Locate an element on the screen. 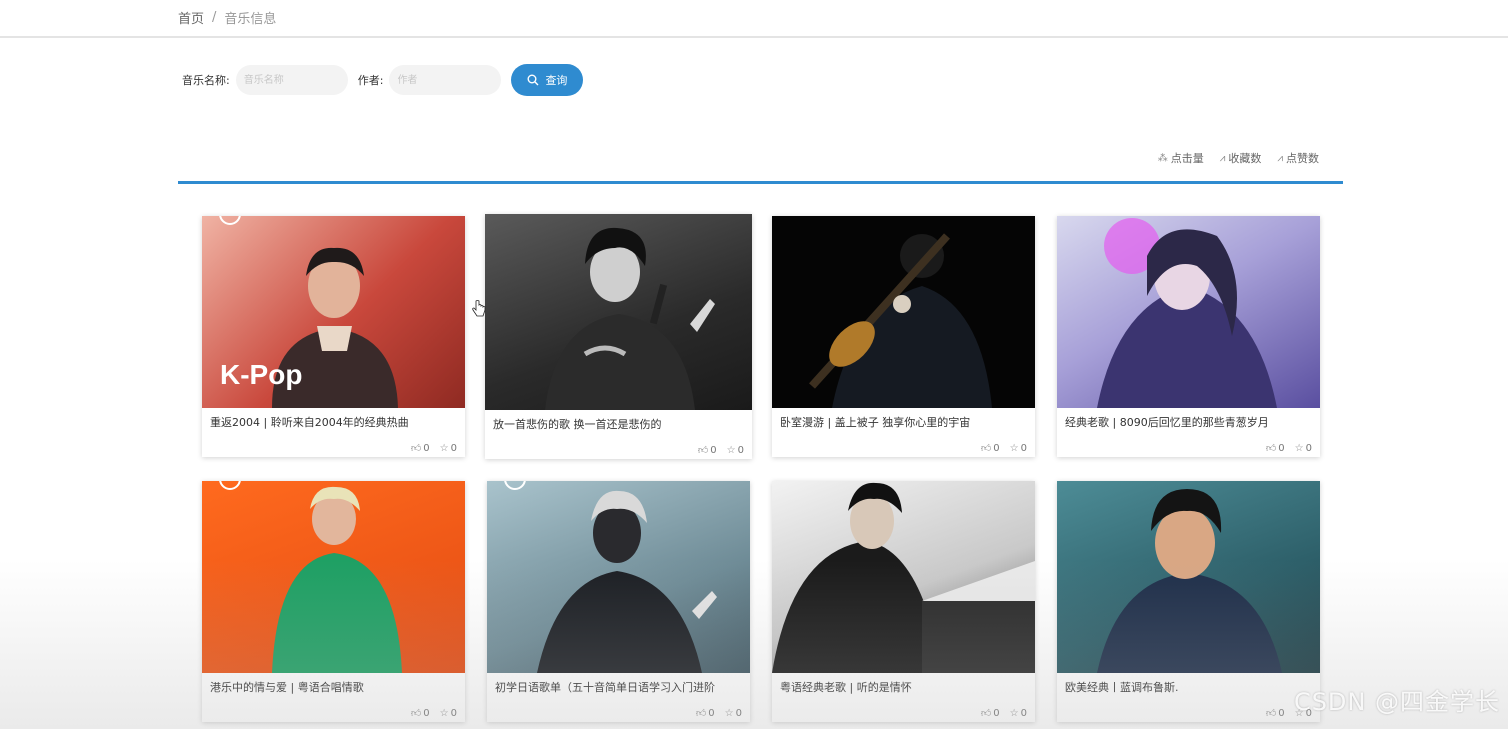  search-button: 查询 is located at coordinates (547, 80).